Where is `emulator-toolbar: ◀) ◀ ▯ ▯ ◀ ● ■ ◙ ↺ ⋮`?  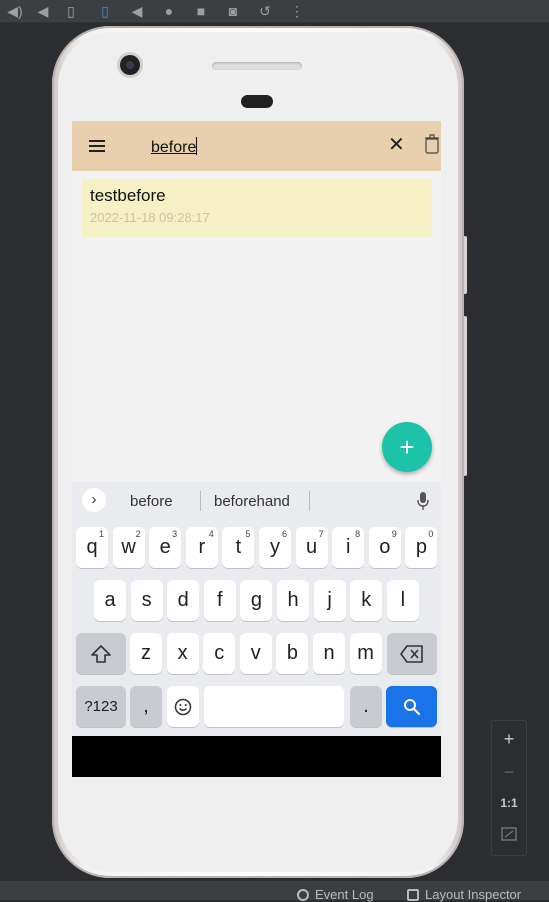
emulator-toolbar: ◀) ◀ ▯ ▯ ◀ ● ■ ◙ ↺ ⋮ is located at coordinates (274, 11).